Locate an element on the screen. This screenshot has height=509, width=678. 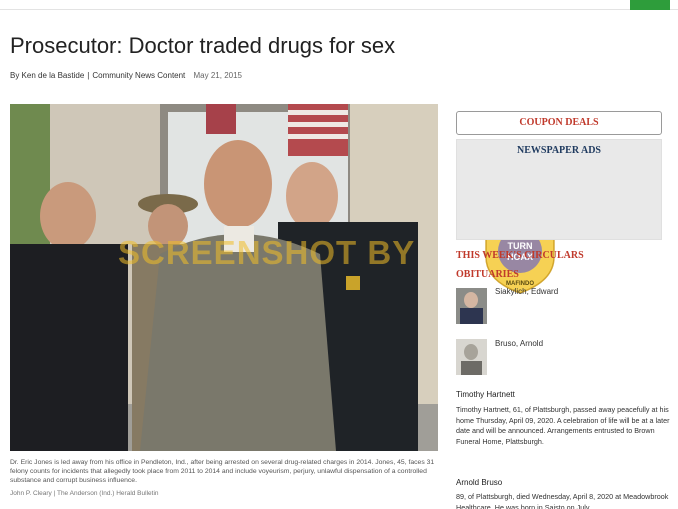
obituaries-heading: OBITUARIES is located at coordinates (487, 274).